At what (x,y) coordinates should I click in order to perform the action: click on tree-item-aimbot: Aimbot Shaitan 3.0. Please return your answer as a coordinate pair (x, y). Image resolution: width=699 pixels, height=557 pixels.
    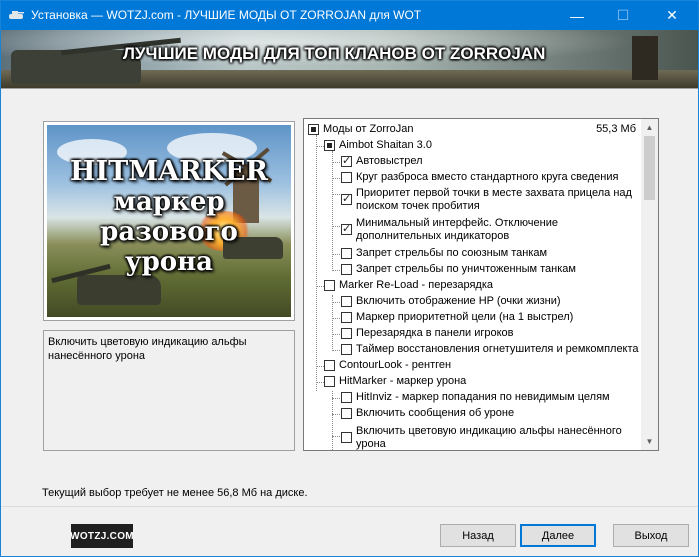
    Looking at the image, I should click on (473, 146).